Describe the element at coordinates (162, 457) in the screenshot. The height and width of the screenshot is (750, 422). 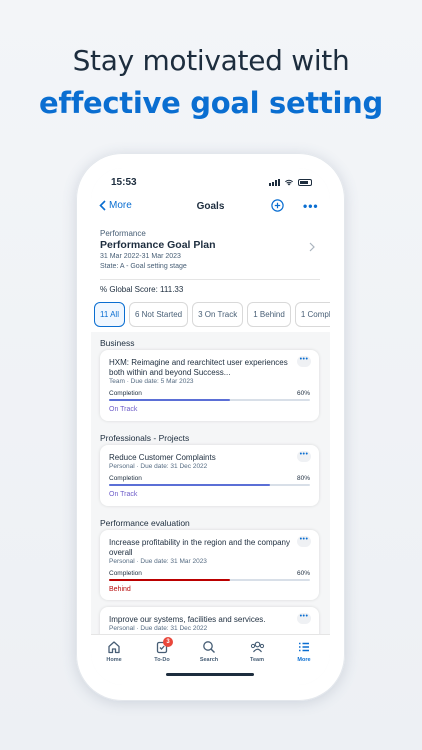
I see `goal-title: Reduce Customer Complaints` at that location.